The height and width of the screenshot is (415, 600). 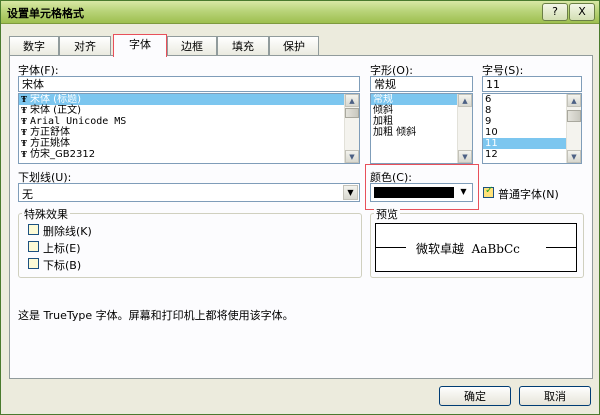 I want to click on size-list: 6 8 9 10 11 12 ▲ ▼, so click(x=532, y=128).